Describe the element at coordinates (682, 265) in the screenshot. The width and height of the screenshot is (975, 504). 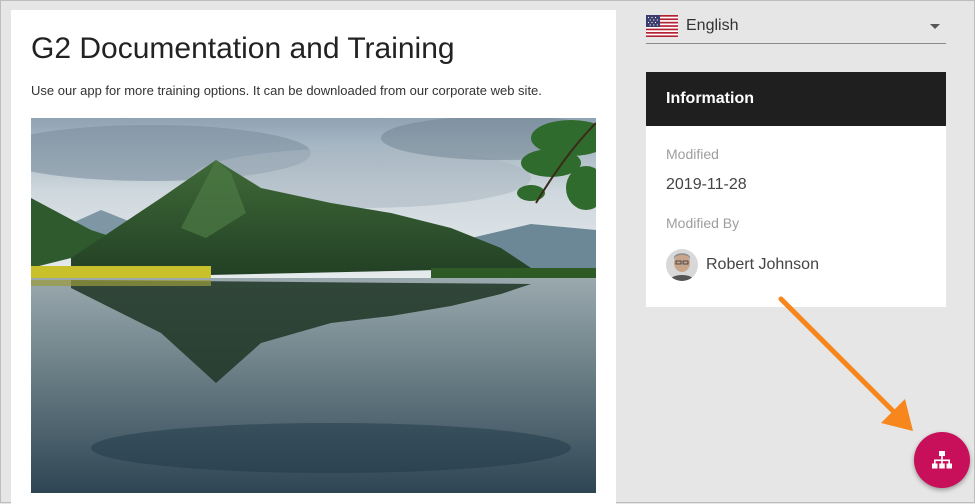
I see `avatar` at that location.